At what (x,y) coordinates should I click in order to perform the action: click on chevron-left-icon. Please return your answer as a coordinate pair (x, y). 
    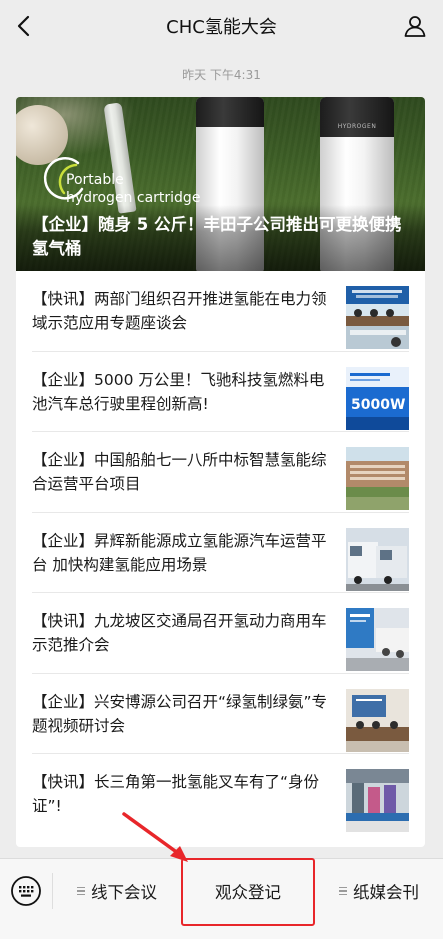
    Looking at the image, I should click on (23, 26).